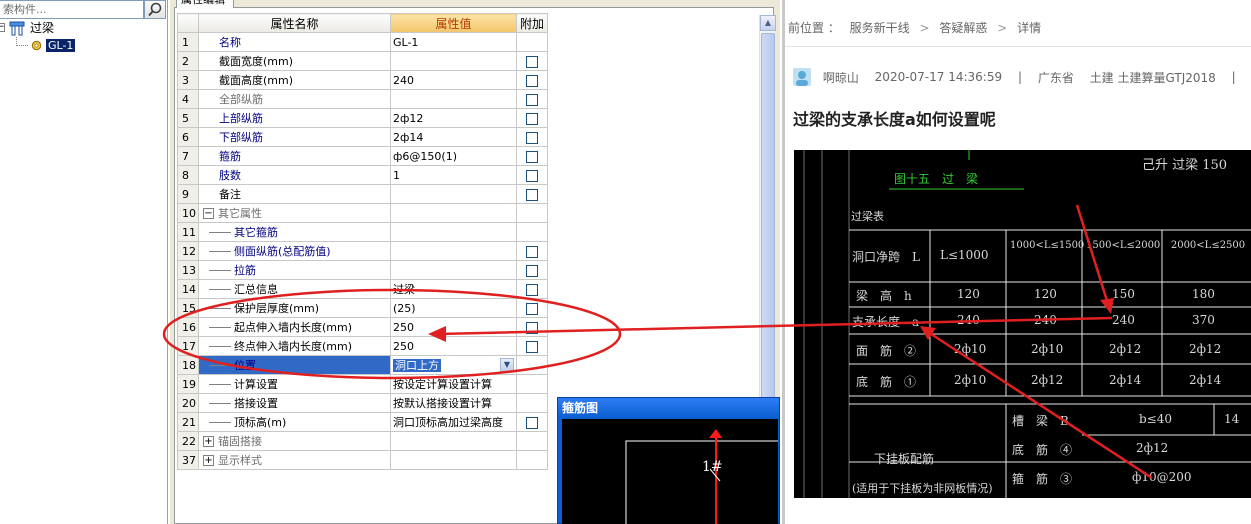  I want to click on property-row: 37 + 显示样式, so click(362, 460).